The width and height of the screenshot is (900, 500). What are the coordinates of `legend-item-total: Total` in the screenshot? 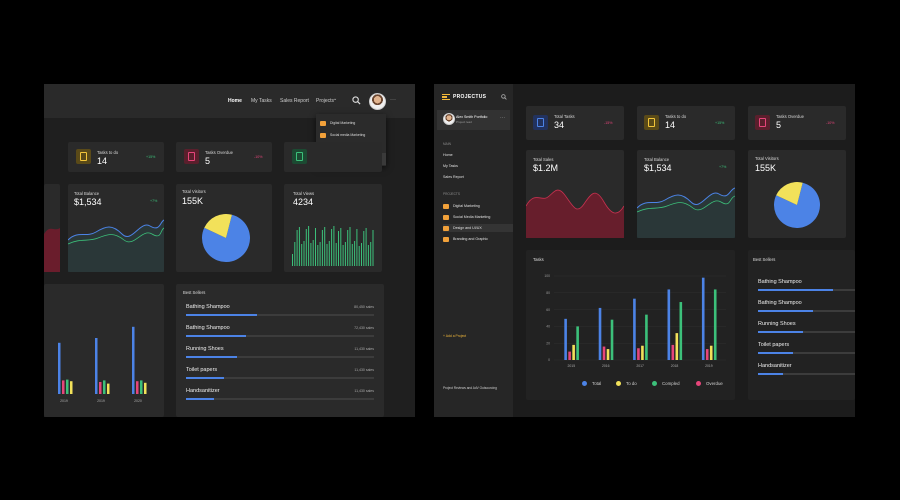 It's located at (591, 383).